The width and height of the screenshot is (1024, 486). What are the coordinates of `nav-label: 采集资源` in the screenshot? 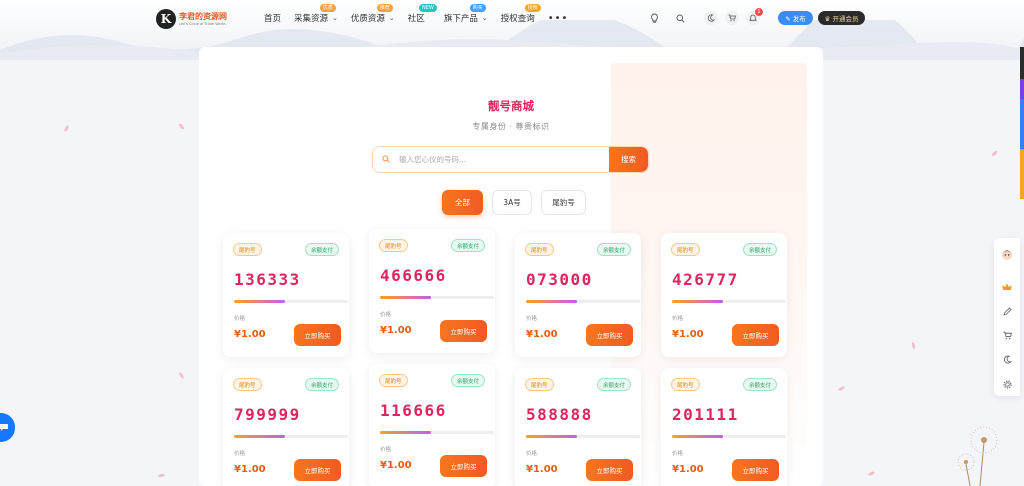 It's located at (311, 19).